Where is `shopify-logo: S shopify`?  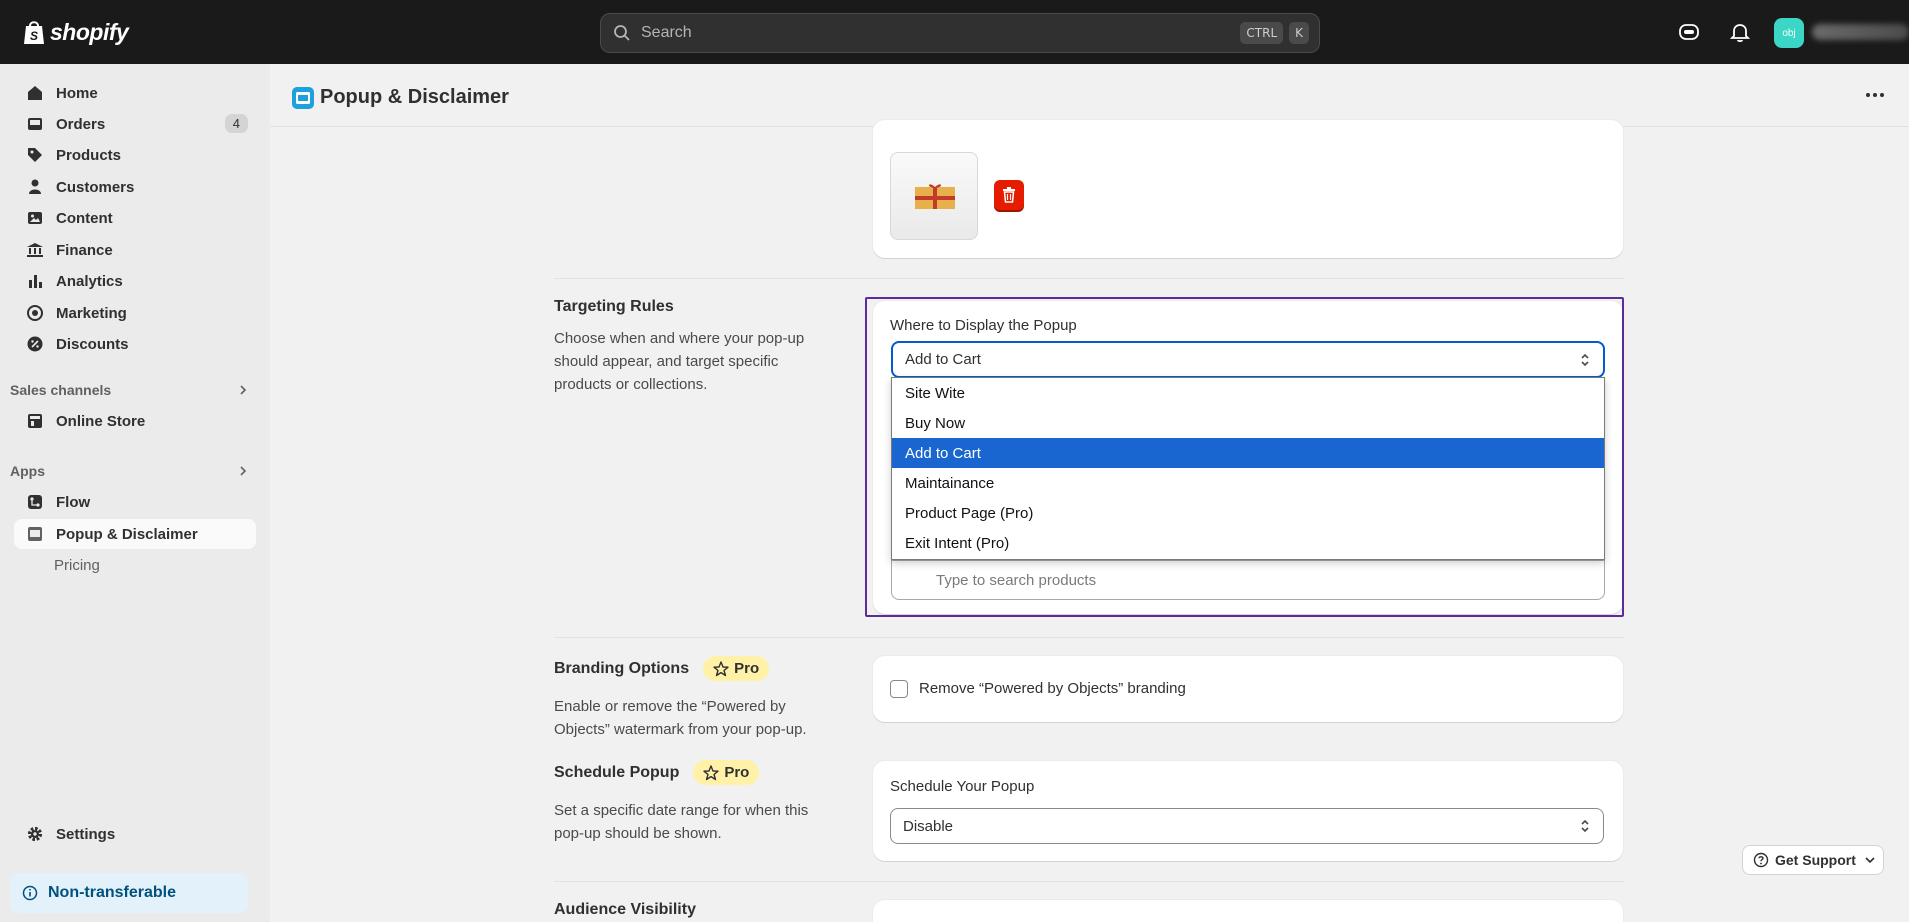 shopify-logo: S shopify is located at coordinates (75, 32).